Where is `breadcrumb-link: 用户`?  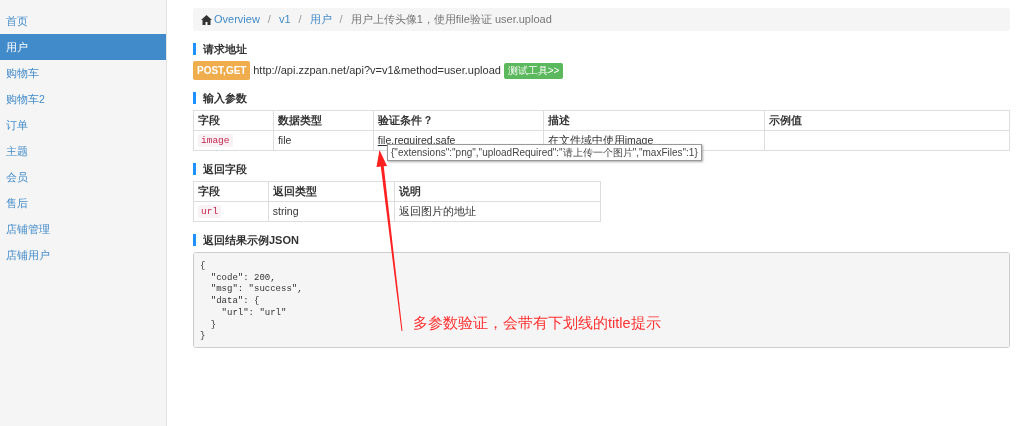 breadcrumb-link: 用户 is located at coordinates (320, 19).